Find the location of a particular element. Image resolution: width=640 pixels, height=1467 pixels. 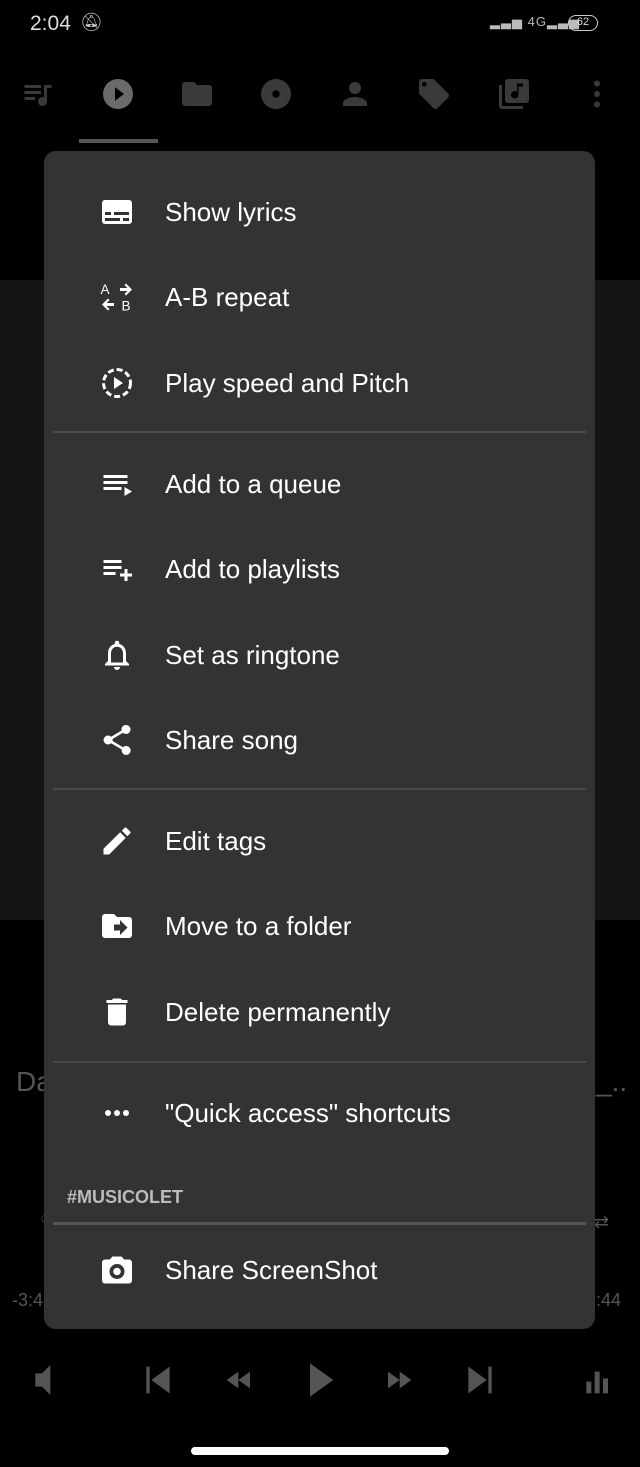

skip-next-icon is located at coordinates (480, 1380).